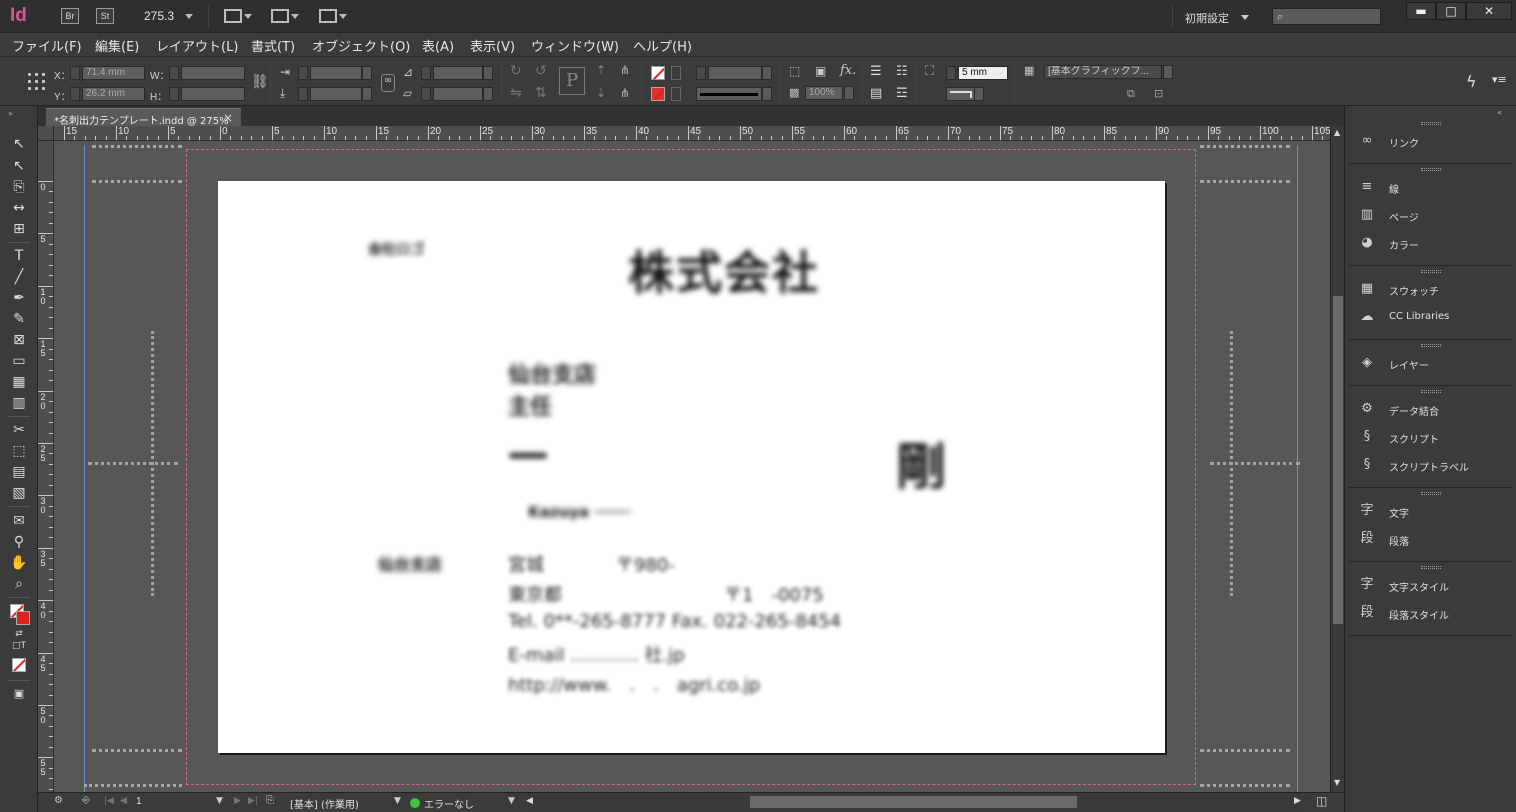 The width and height of the screenshot is (1516, 812). Describe the element at coordinates (10, 113) in the screenshot. I see `collapse-tools-icon: »` at that location.